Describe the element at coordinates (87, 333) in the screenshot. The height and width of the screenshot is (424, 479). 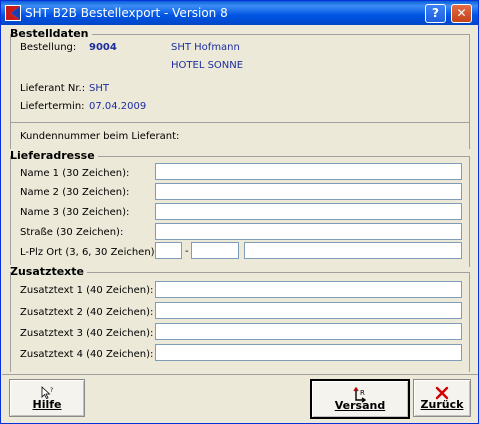
I see `zusatztext3-label: Zusatztext 3 (40 Zeichen):` at that location.